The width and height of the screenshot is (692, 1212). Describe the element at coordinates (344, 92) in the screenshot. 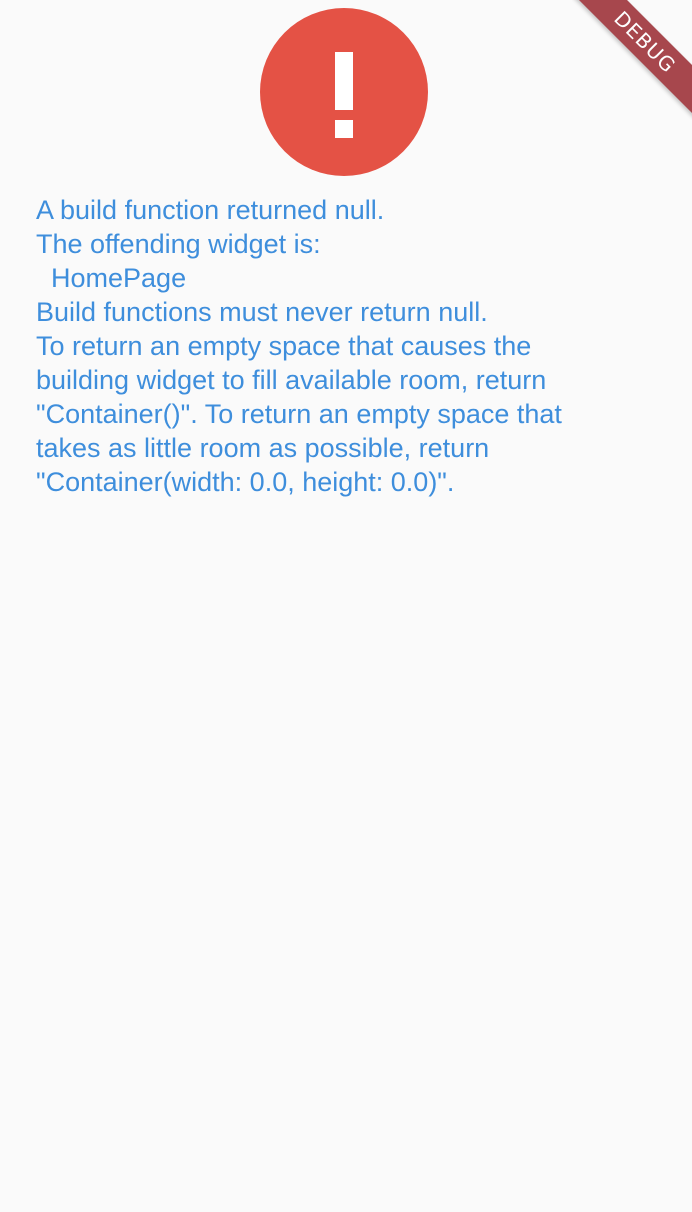

I see `exclamation-icon` at that location.